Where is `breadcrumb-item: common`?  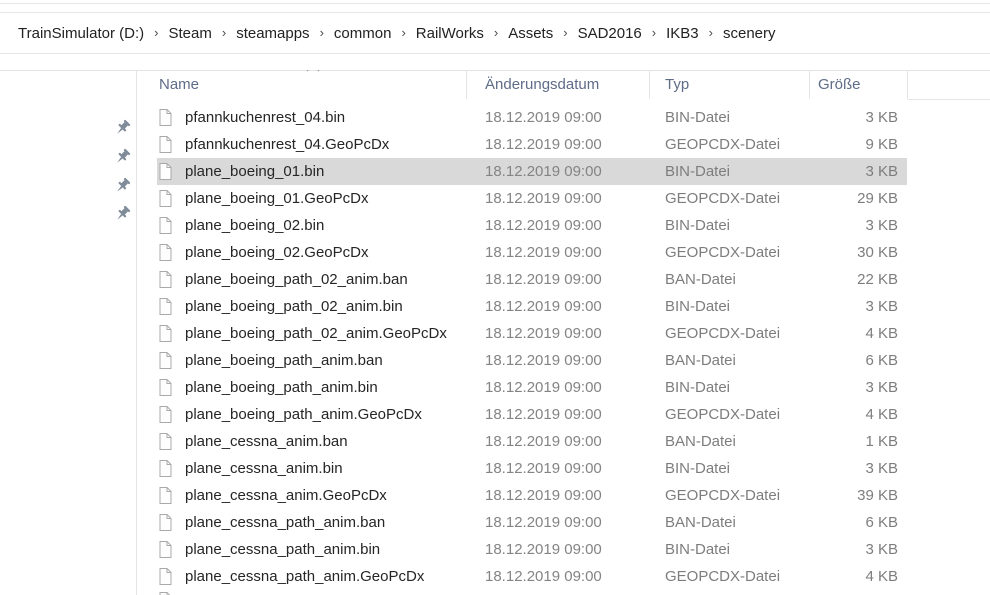
breadcrumb-item: common is located at coordinates (363, 33).